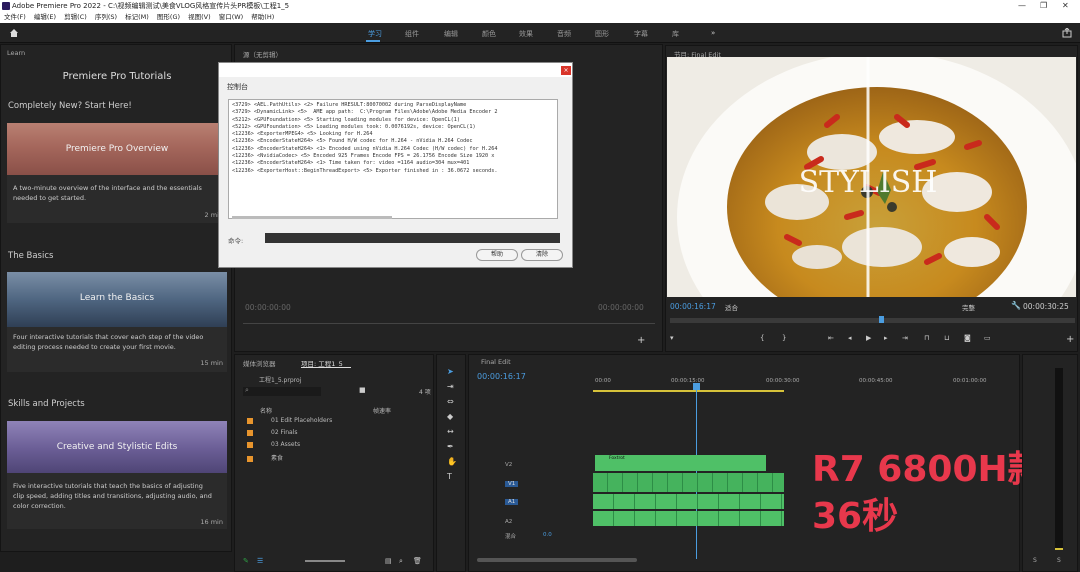 The width and height of the screenshot is (1080, 572). I want to click on step-forward-button: ▸, so click(886, 338).